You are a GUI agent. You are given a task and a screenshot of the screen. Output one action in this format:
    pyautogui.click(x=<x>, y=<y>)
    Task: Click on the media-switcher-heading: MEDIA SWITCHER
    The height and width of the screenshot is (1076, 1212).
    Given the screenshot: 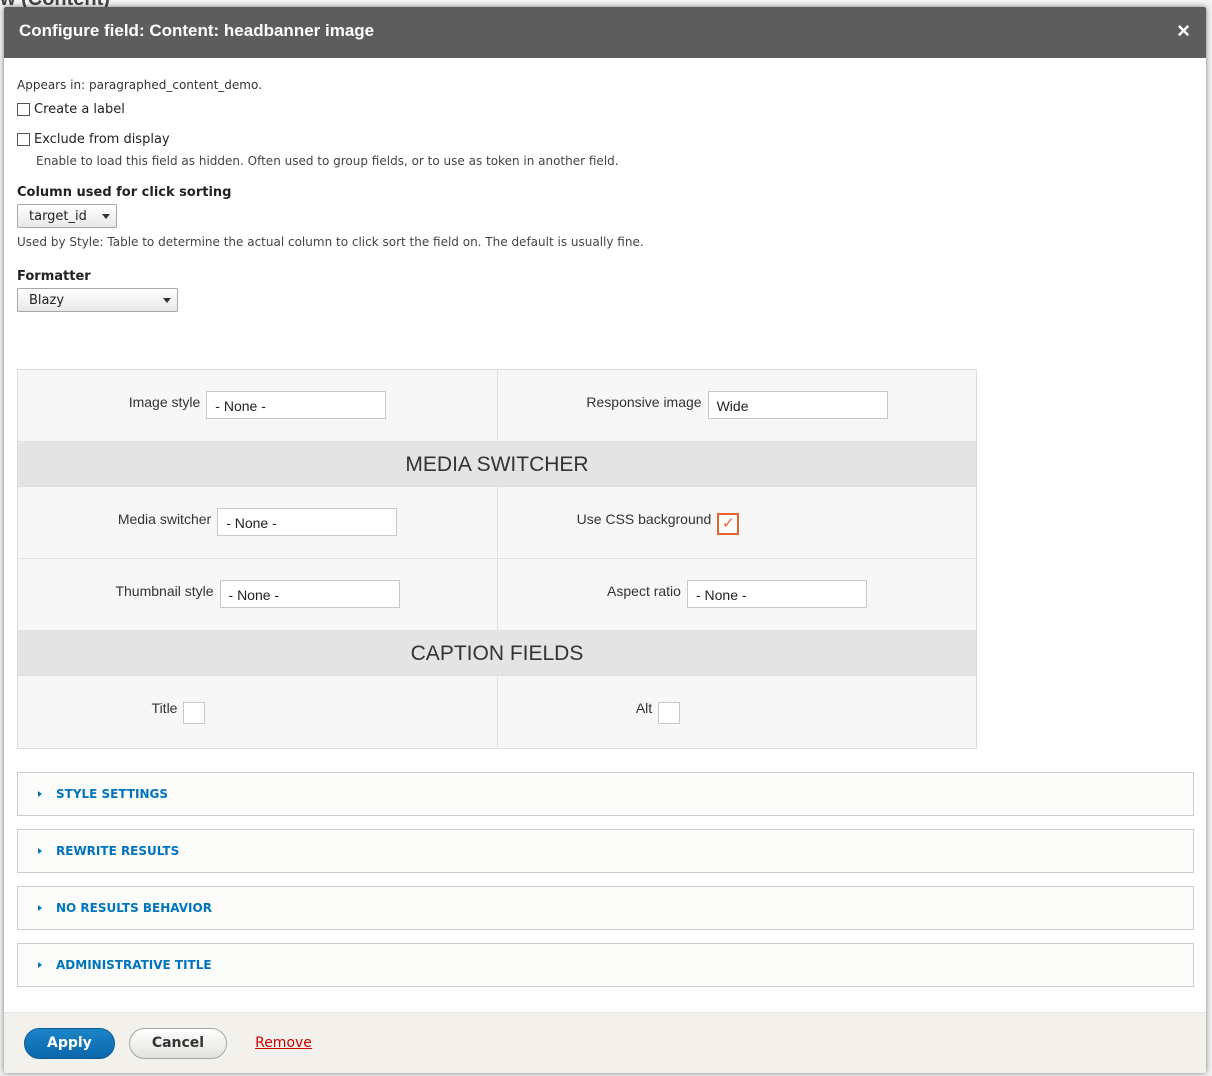 What is the action you would take?
    pyautogui.click(x=497, y=464)
    